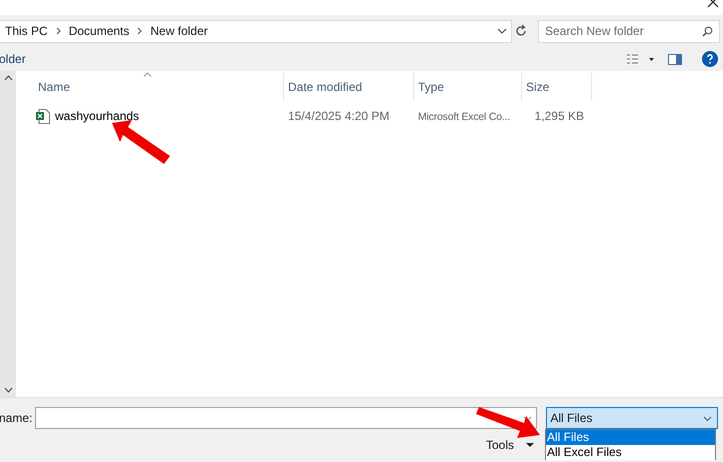  What do you see at coordinates (630, 437) in the screenshot?
I see `file-type-option: All Files` at bounding box center [630, 437].